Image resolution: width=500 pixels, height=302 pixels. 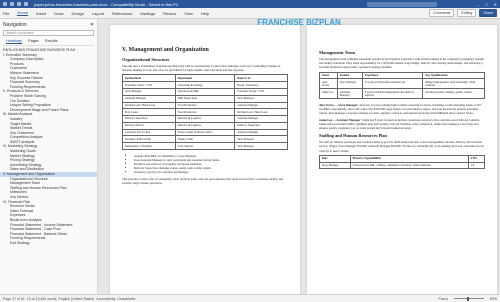 What do you see at coordinates (92, 25) in the screenshot?
I see `close-icon: ✕` at bounding box center [92, 25].